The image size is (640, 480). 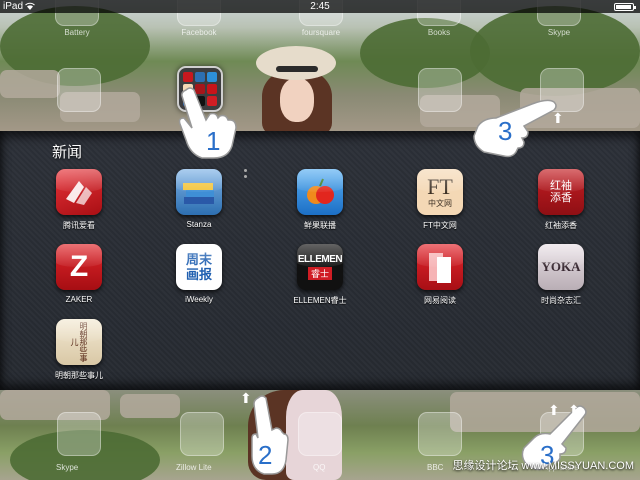 I want to click on app-ft: FT 中文网 FT中文网, so click(x=440, y=200).